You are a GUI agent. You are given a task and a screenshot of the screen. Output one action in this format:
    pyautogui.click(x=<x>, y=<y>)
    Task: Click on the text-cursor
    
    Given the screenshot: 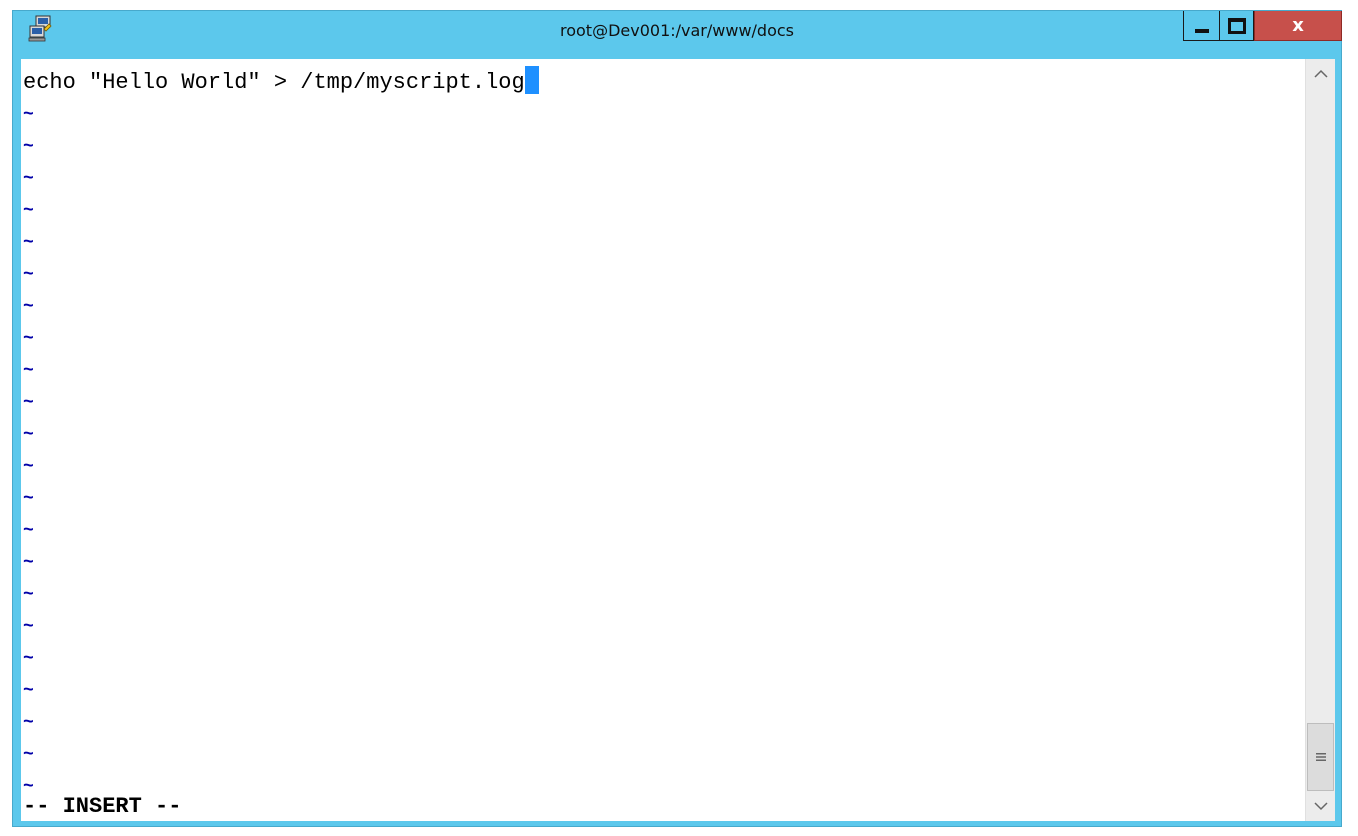 What is the action you would take?
    pyautogui.click(x=531, y=80)
    